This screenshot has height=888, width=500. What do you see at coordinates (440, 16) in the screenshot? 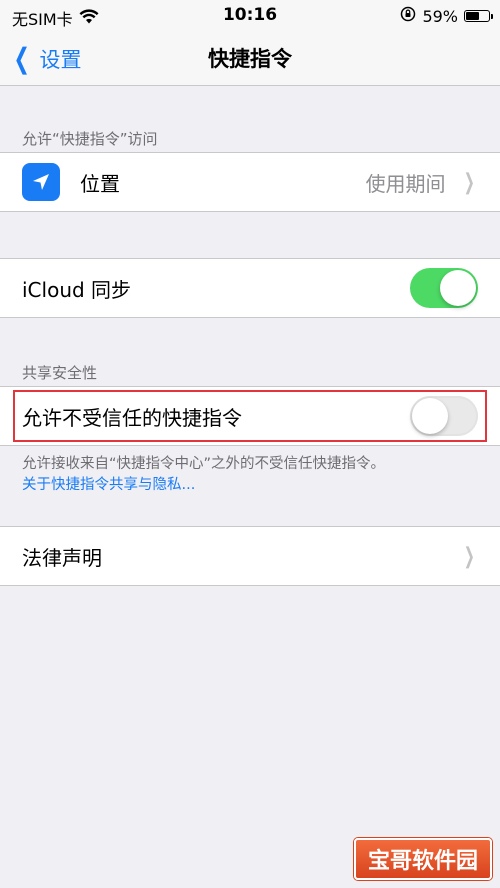
I see `battery-percent: 59%` at bounding box center [440, 16].